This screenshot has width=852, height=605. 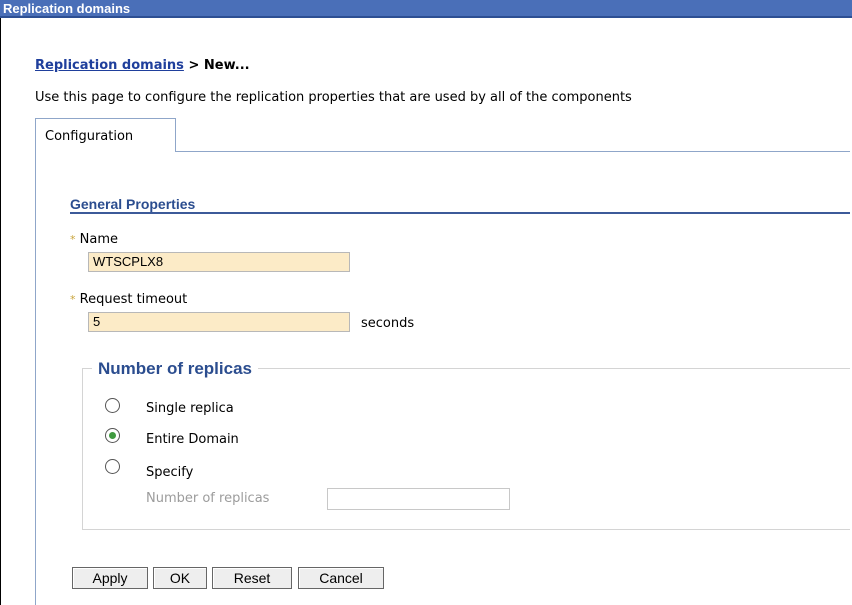 What do you see at coordinates (67, 8) in the screenshot?
I see `window-title: Replication domains` at bounding box center [67, 8].